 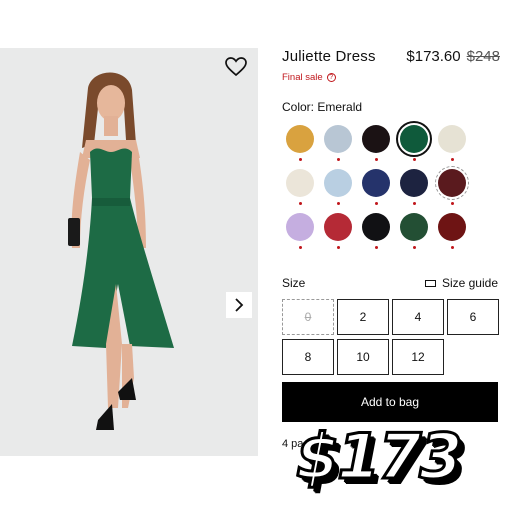 What do you see at coordinates (363, 317) in the screenshot?
I see `size-option-2: 2` at bounding box center [363, 317].